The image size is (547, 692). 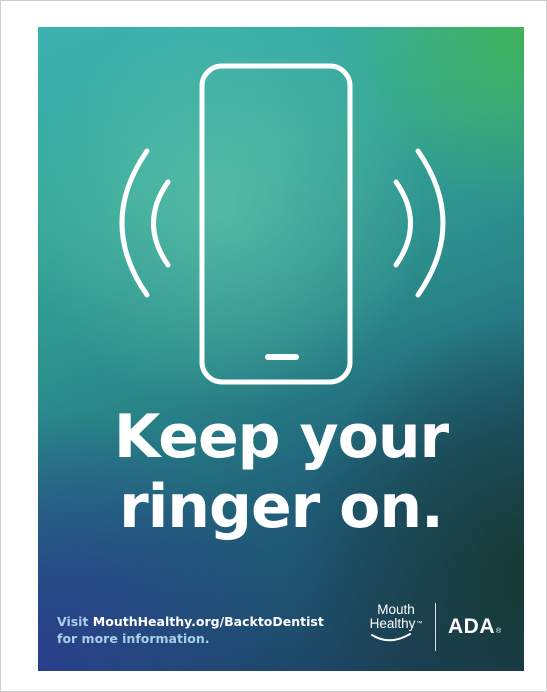 What do you see at coordinates (419, 223) in the screenshot?
I see `sound-waves-right-icon` at bounding box center [419, 223].